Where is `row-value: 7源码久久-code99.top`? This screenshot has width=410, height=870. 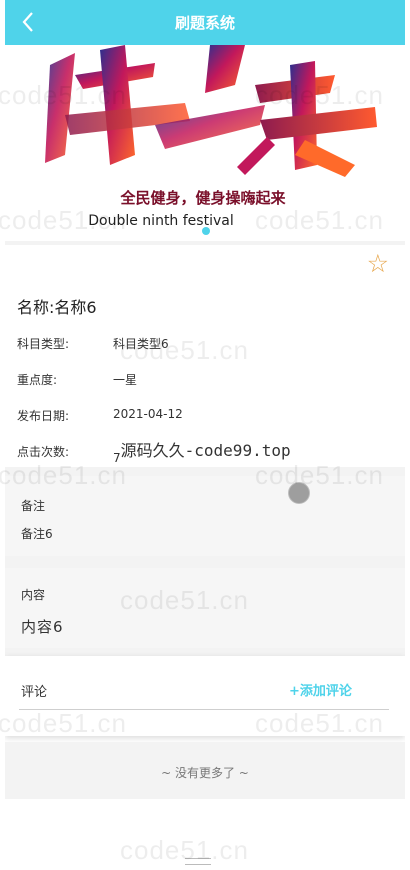
row-value: 7源码久久-code99.top is located at coordinates (202, 454).